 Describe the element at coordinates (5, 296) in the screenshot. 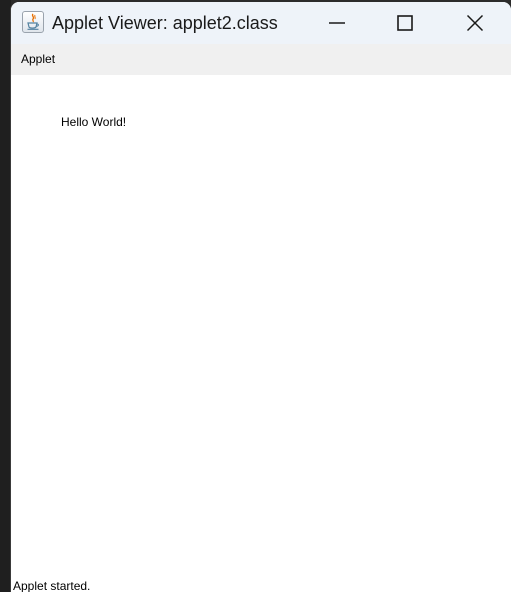

I see `desktop-background` at that location.